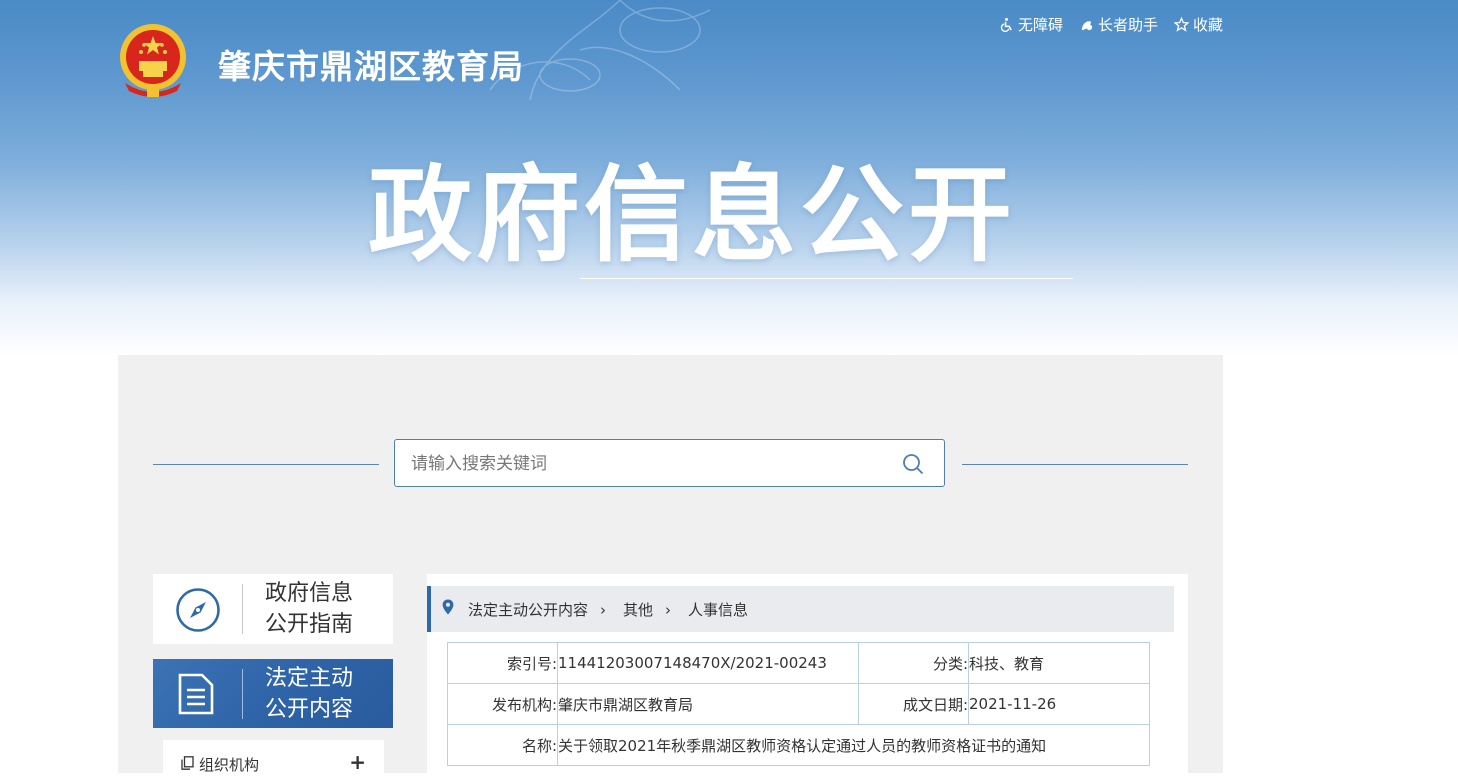 This screenshot has height=780, width=1458. I want to click on guide-line1: 政府信息, so click(309, 593).